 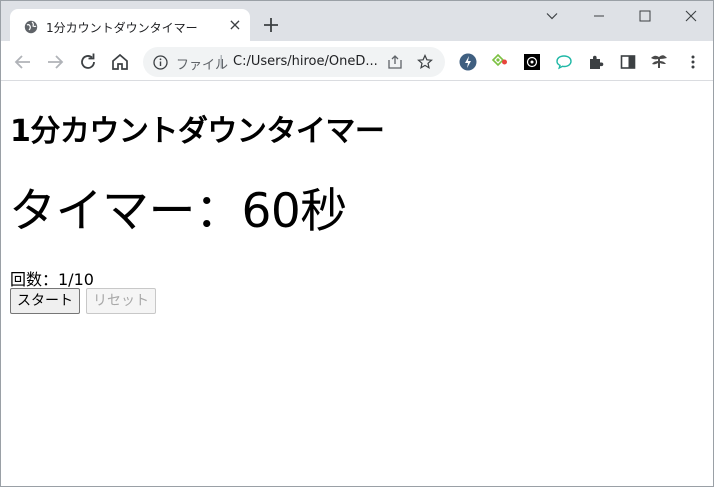 What do you see at coordinates (693, 62) in the screenshot?
I see `kebab-menu-icon` at bounding box center [693, 62].